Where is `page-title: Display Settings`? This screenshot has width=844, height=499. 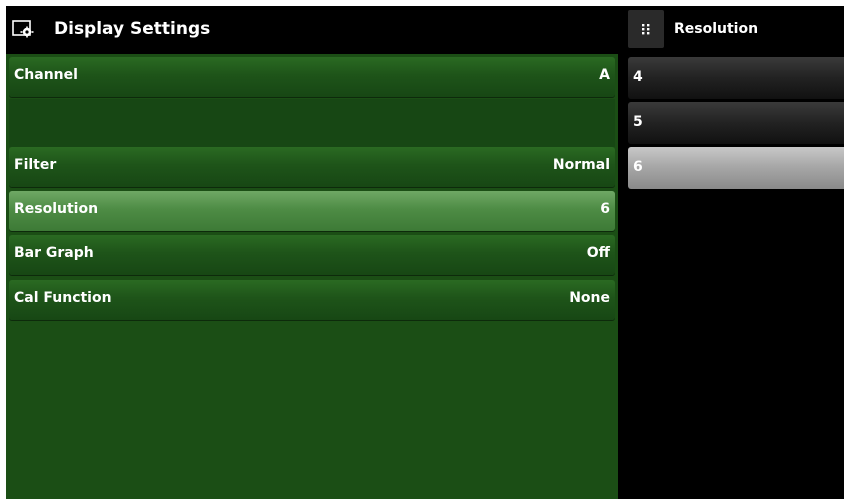 page-title: Display Settings is located at coordinates (132, 29).